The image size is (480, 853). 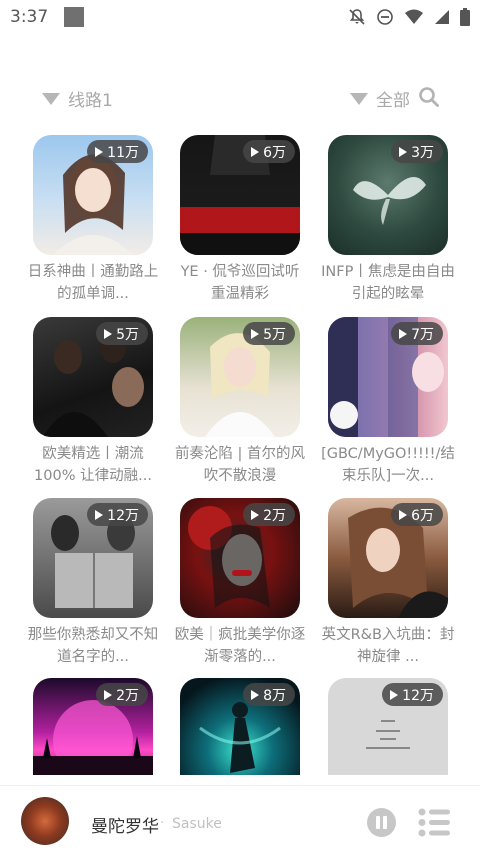 I want to click on route-label: 线路1, so click(x=90, y=101).